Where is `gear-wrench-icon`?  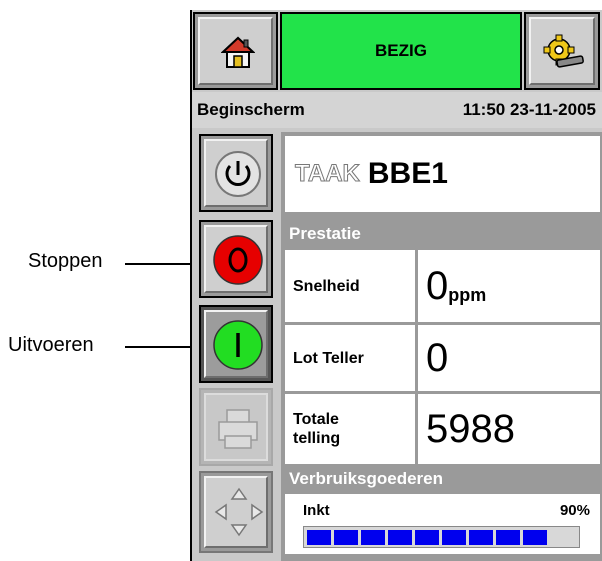
gear-wrench-icon is located at coordinates (563, 51).